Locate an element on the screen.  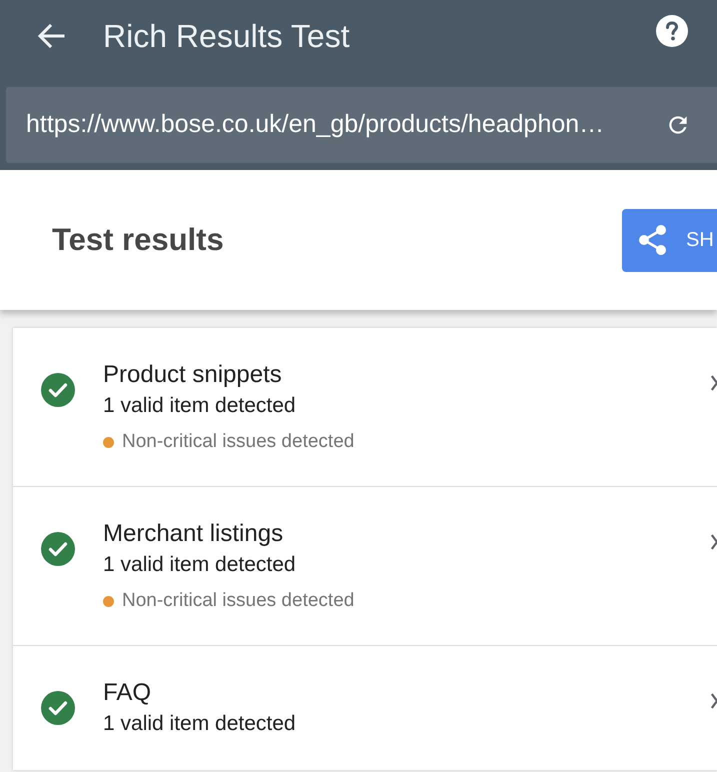
back-arrow-icon is located at coordinates (51, 36).